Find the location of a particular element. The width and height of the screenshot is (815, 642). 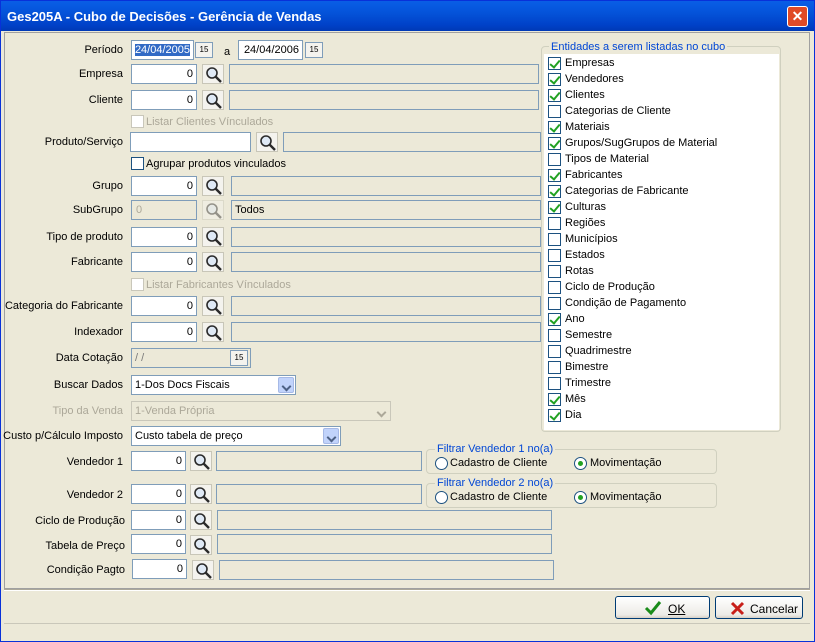

cancel-button: Cancelar is located at coordinates (759, 607).